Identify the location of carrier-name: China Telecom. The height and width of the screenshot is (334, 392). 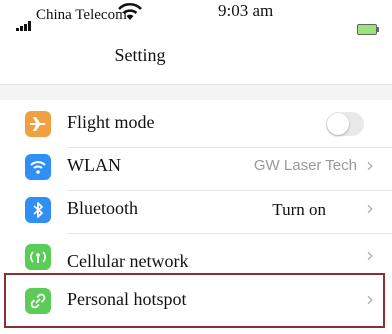
(81, 15).